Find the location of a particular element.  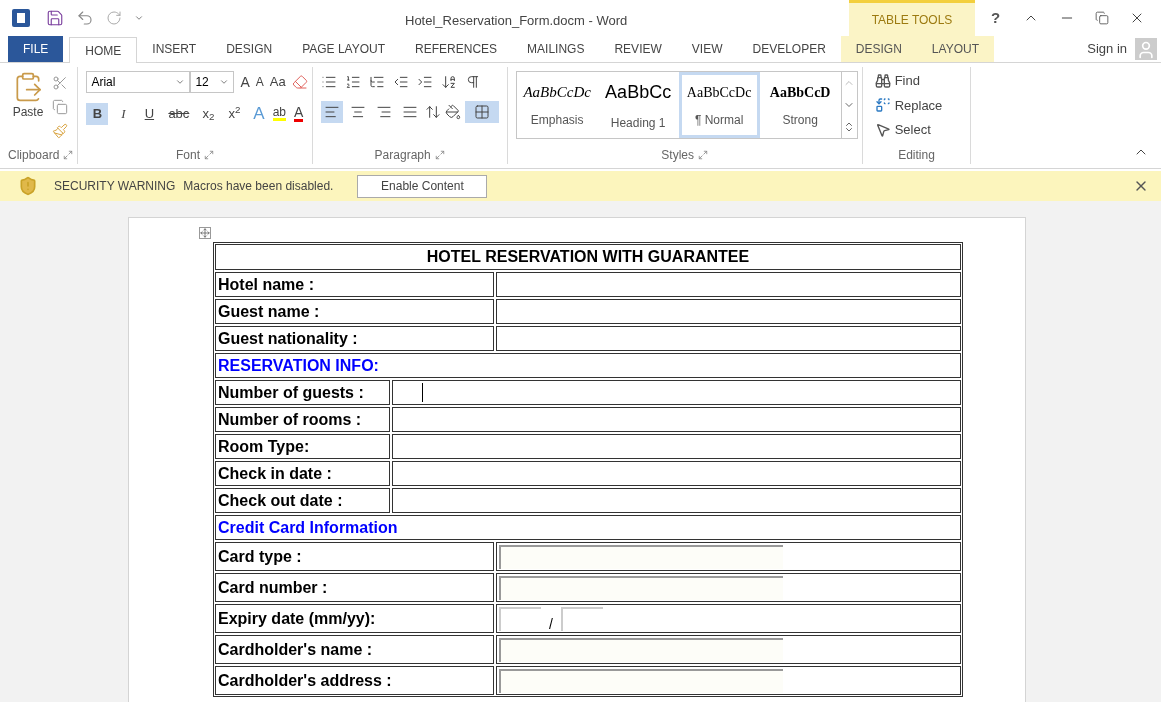

style-gallery-item: AaBbCcD Strong is located at coordinates (800, 105).